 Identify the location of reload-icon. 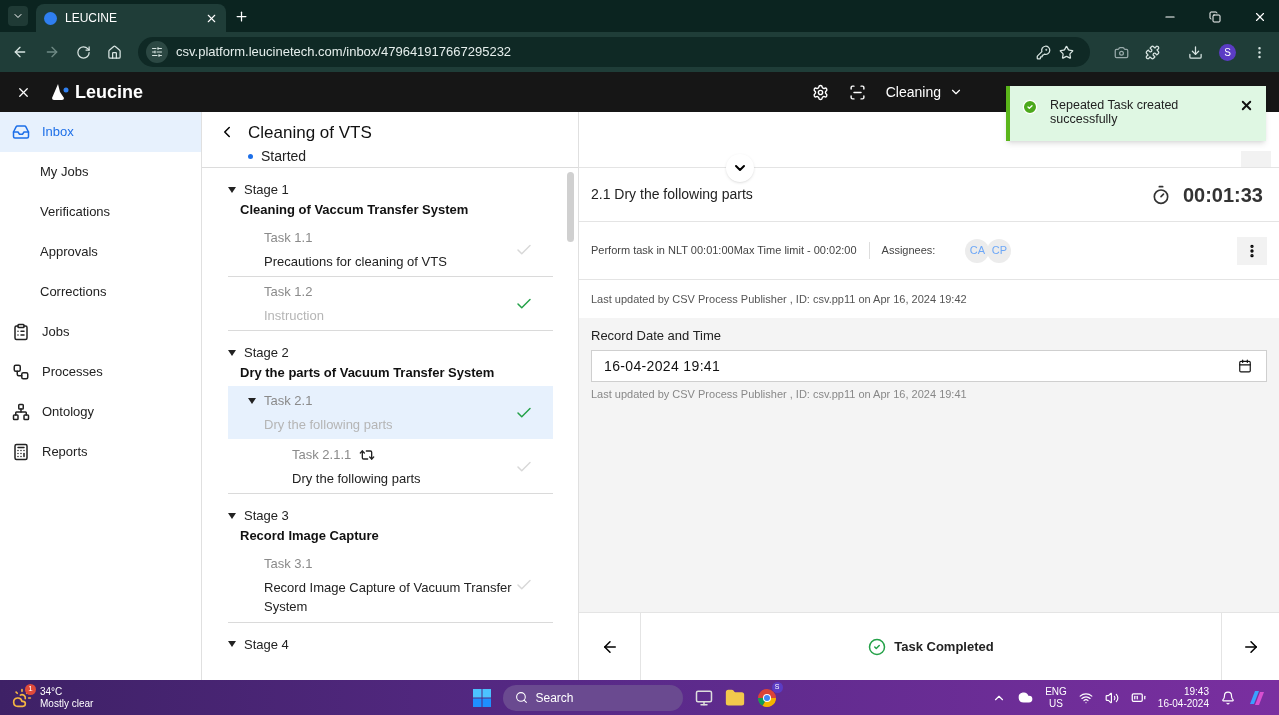
(83, 52).